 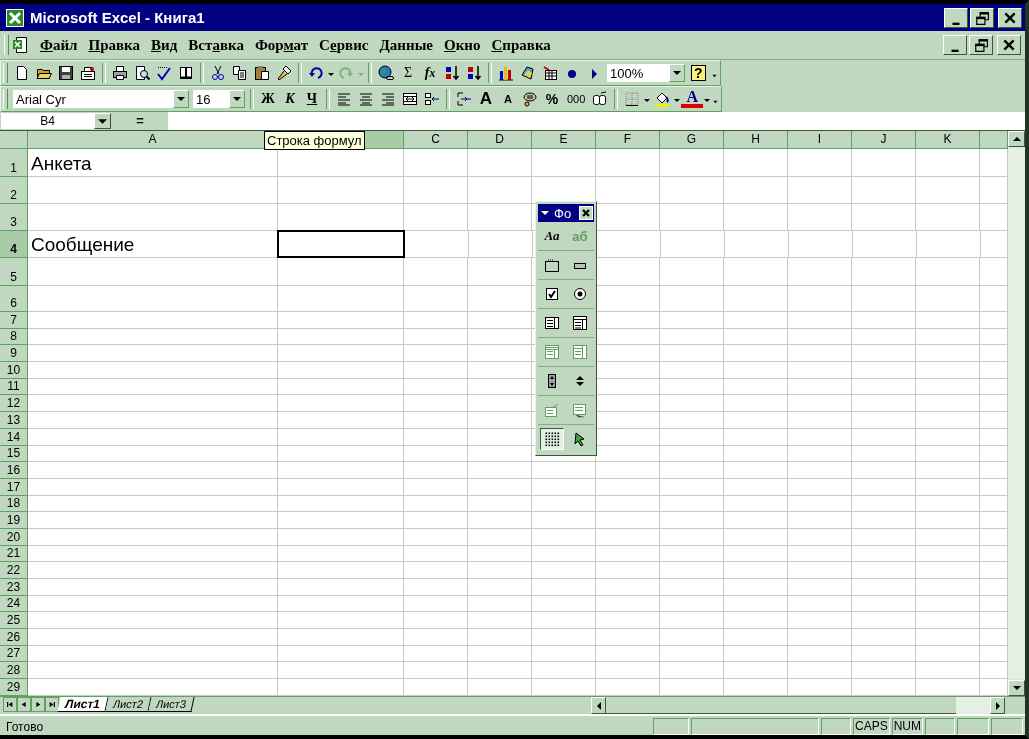 What do you see at coordinates (25, 726) in the screenshot?
I see `status-text: Готово` at bounding box center [25, 726].